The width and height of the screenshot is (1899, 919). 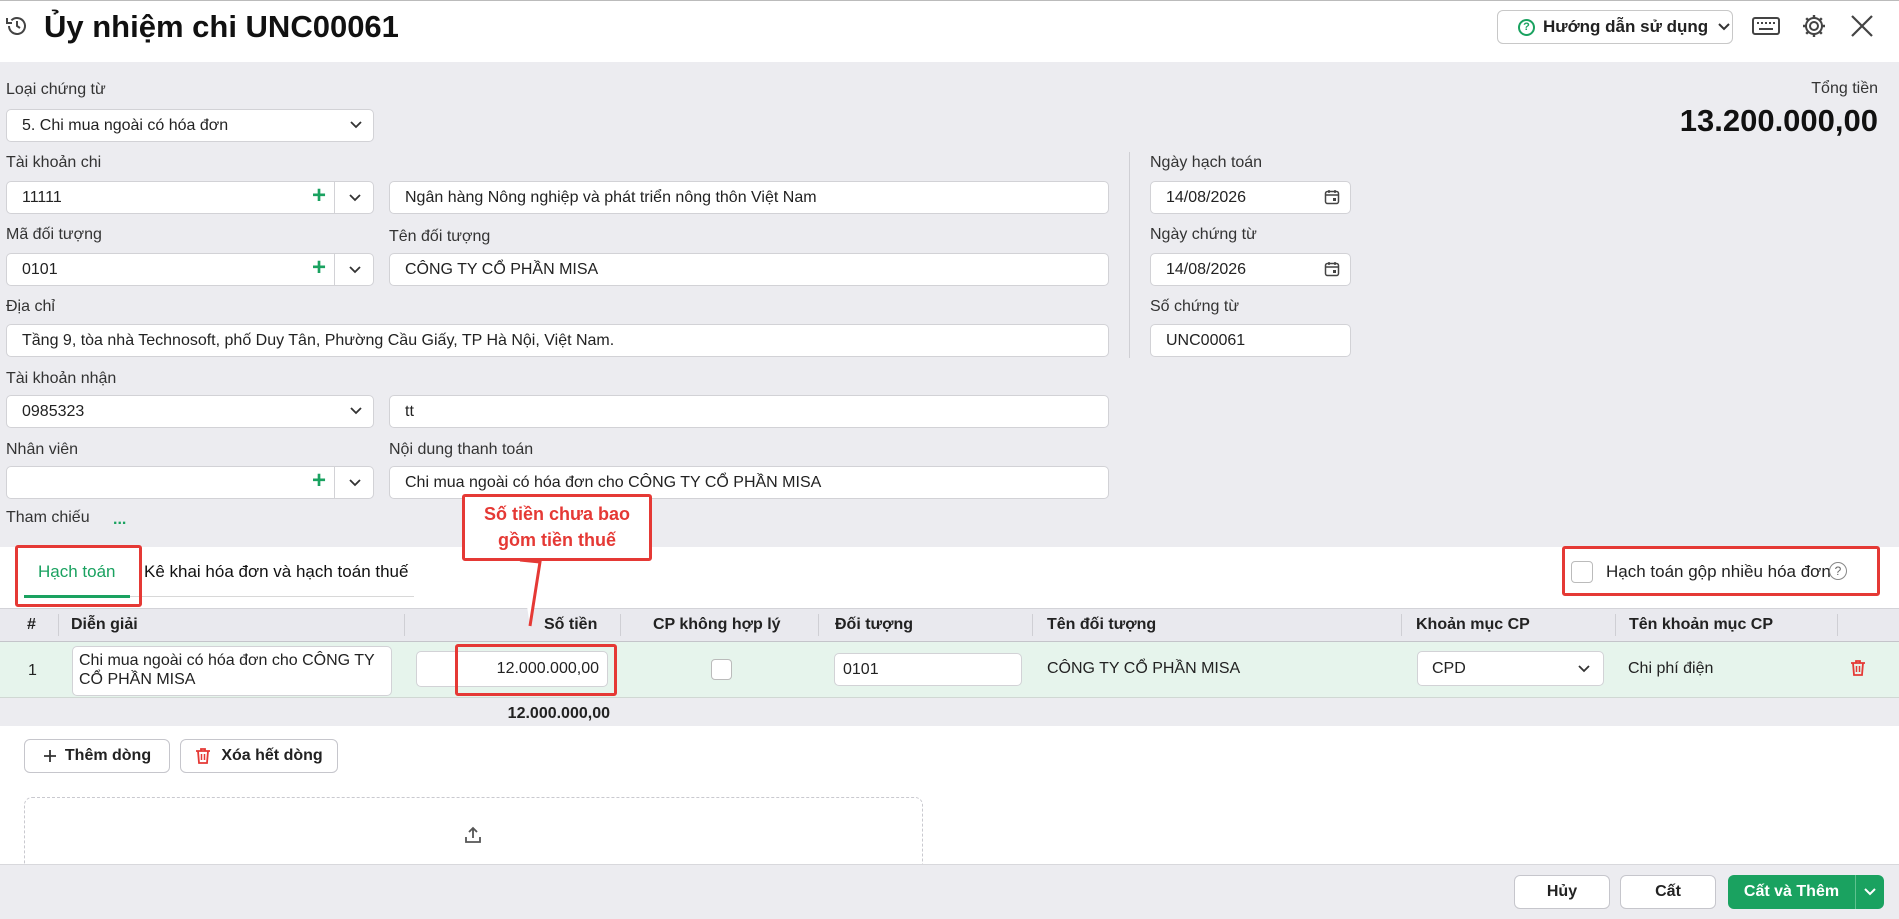 I want to click on khoan-muc-cp-value: CPD, so click(x=1449, y=668).